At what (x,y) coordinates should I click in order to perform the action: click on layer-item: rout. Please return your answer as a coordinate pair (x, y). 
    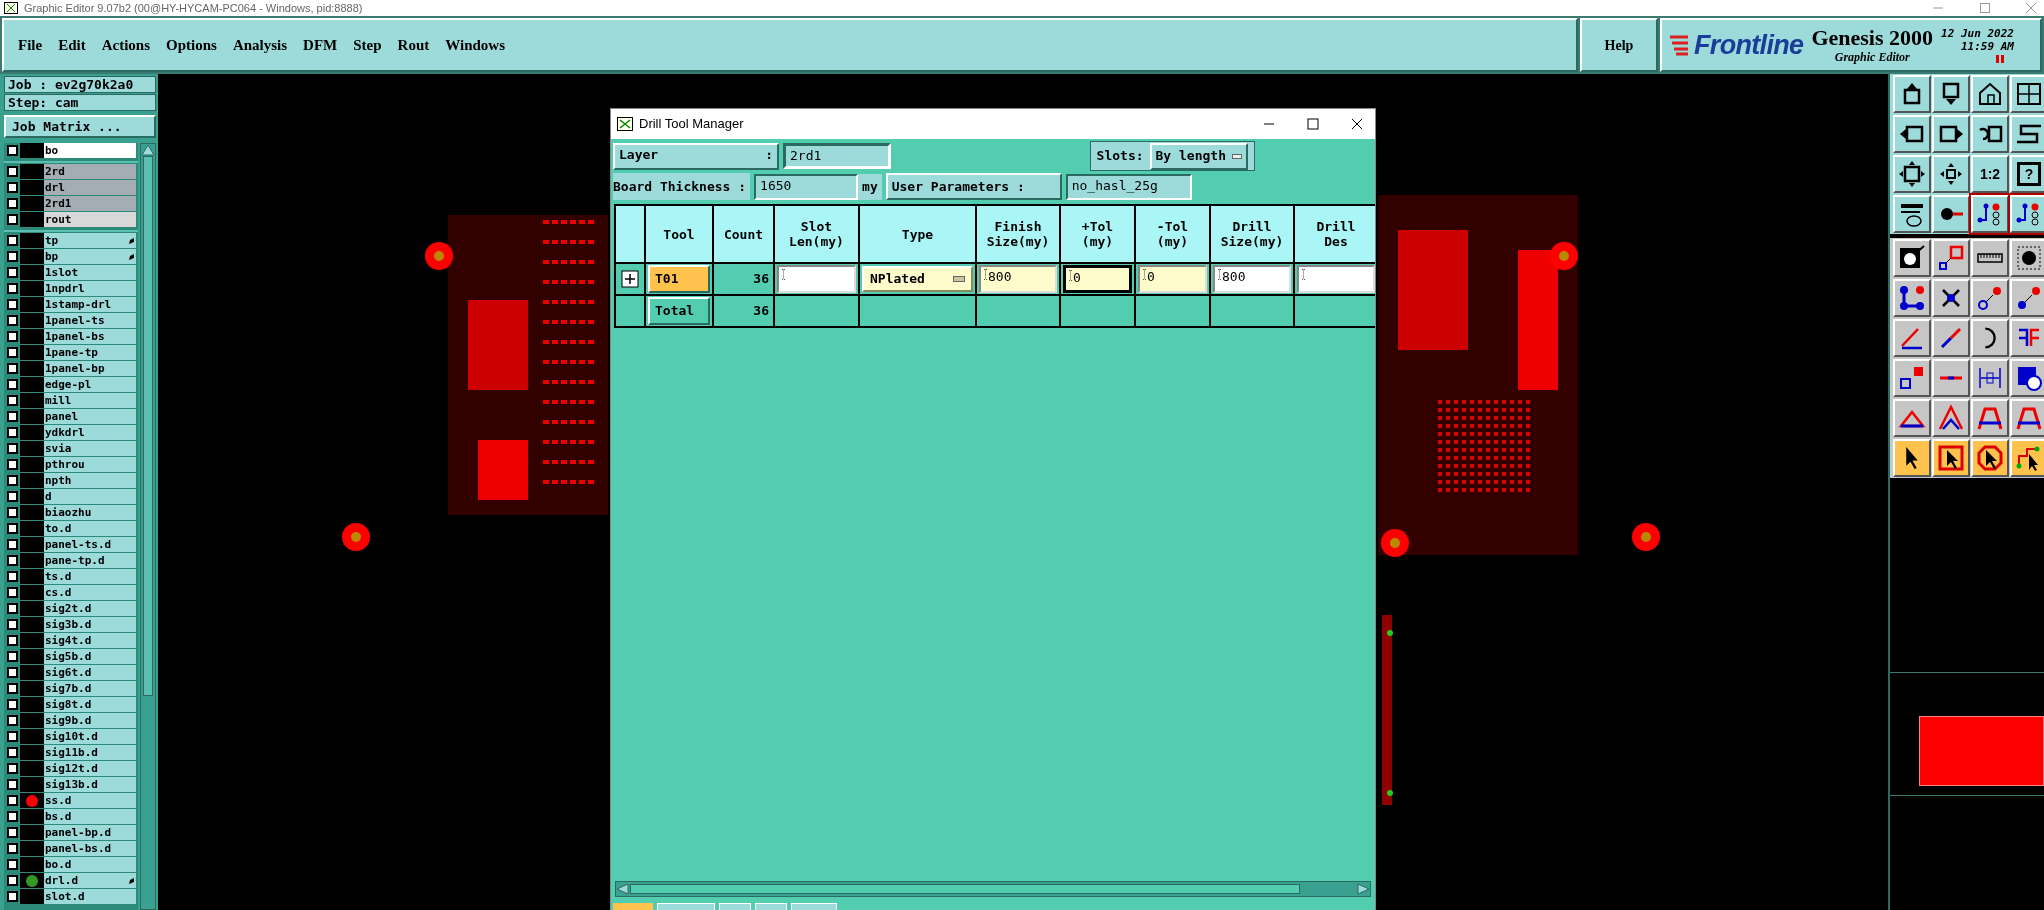
    Looking at the image, I should click on (90, 219).